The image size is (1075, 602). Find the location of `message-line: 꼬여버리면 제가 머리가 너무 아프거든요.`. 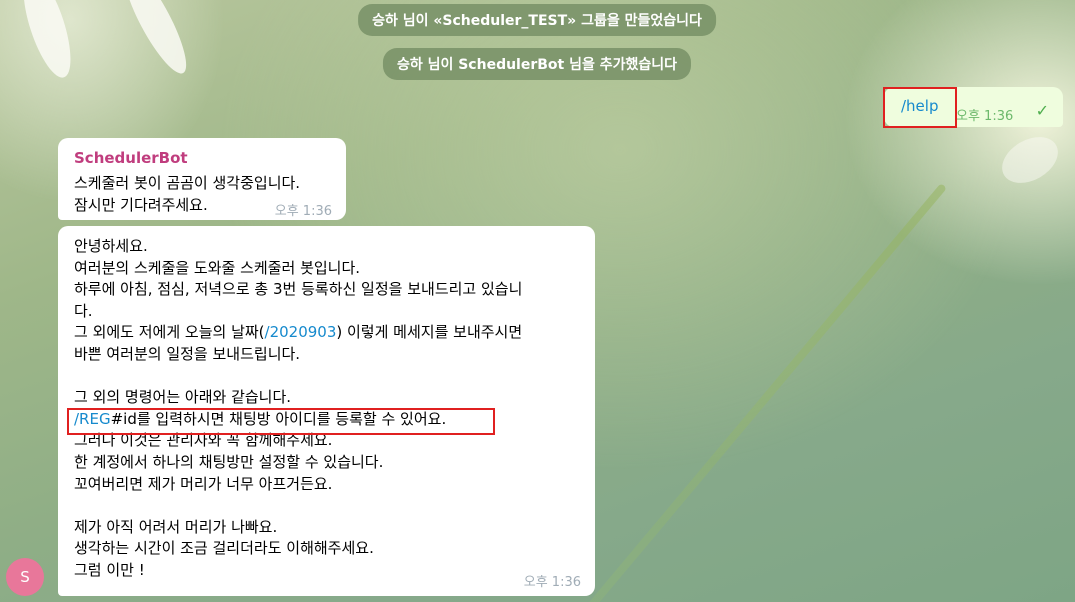

message-line: 꼬여버리면 제가 머리가 너무 아프거든요. is located at coordinates (203, 483).